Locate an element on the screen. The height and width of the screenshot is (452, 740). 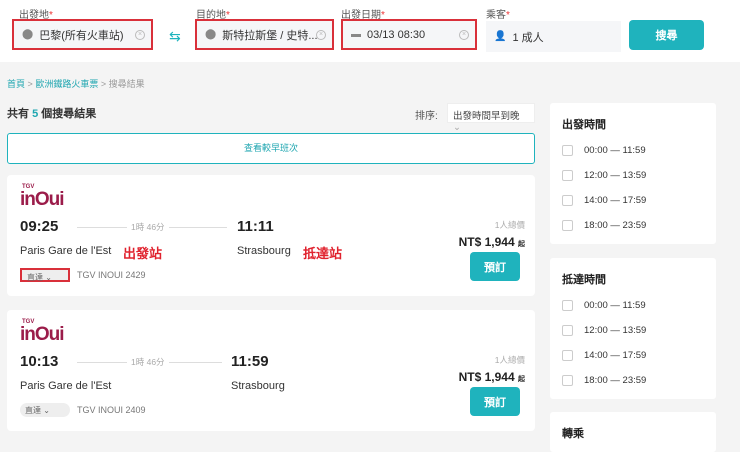
from-value: 巴黎(所有火車站) is located at coordinates (81, 35).